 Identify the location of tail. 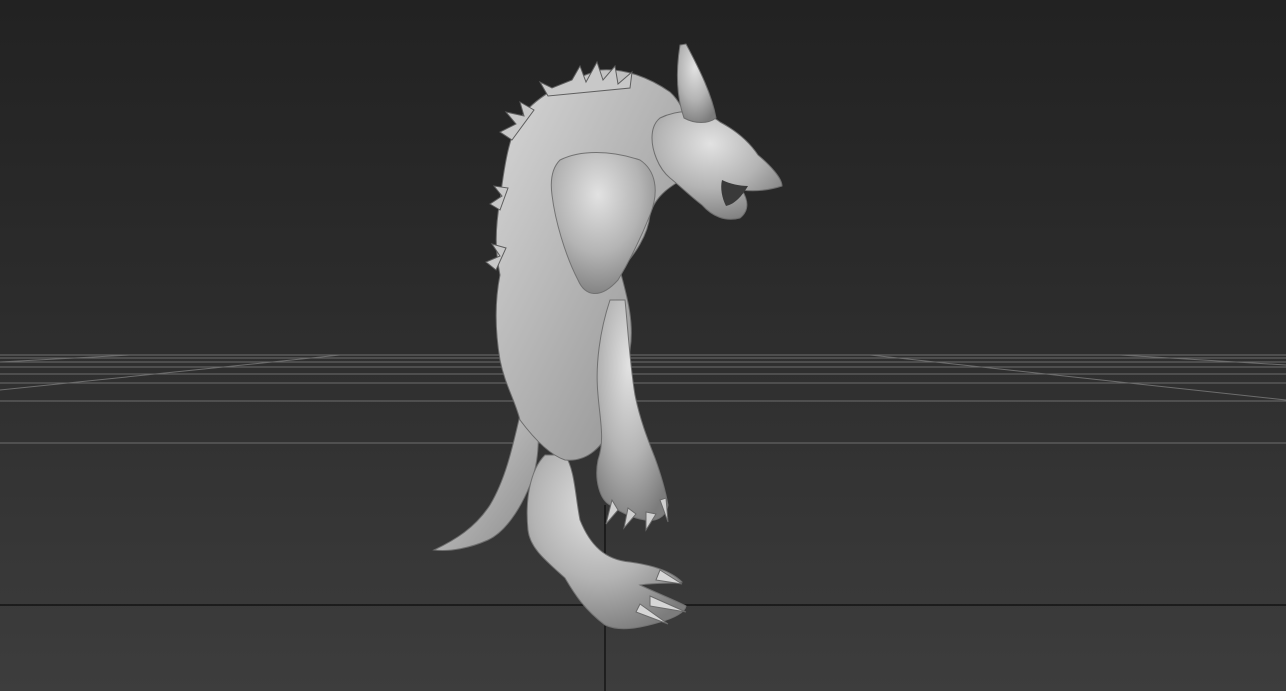
(485, 480).